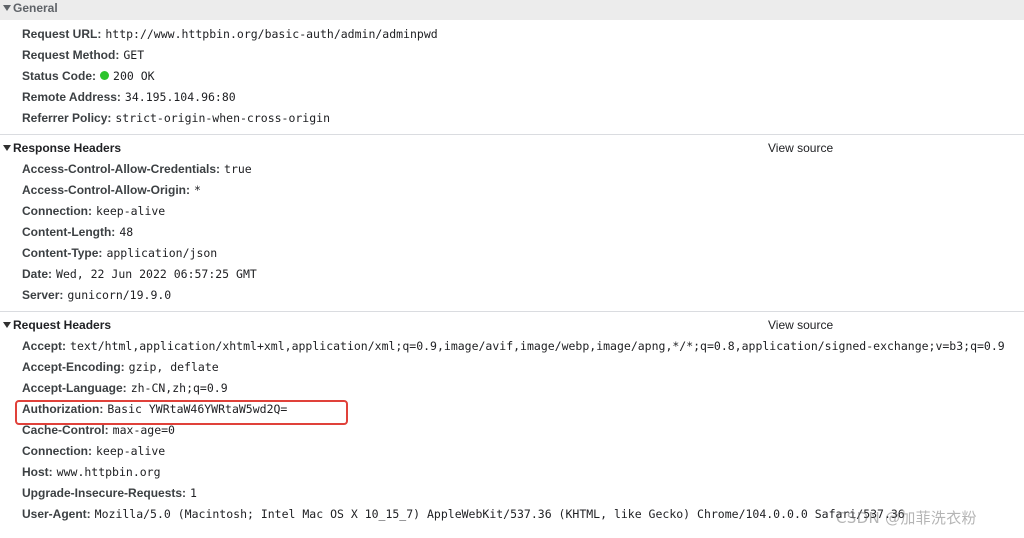 The image size is (1024, 538). I want to click on header-name: Remote Address:, so click(71, 97).